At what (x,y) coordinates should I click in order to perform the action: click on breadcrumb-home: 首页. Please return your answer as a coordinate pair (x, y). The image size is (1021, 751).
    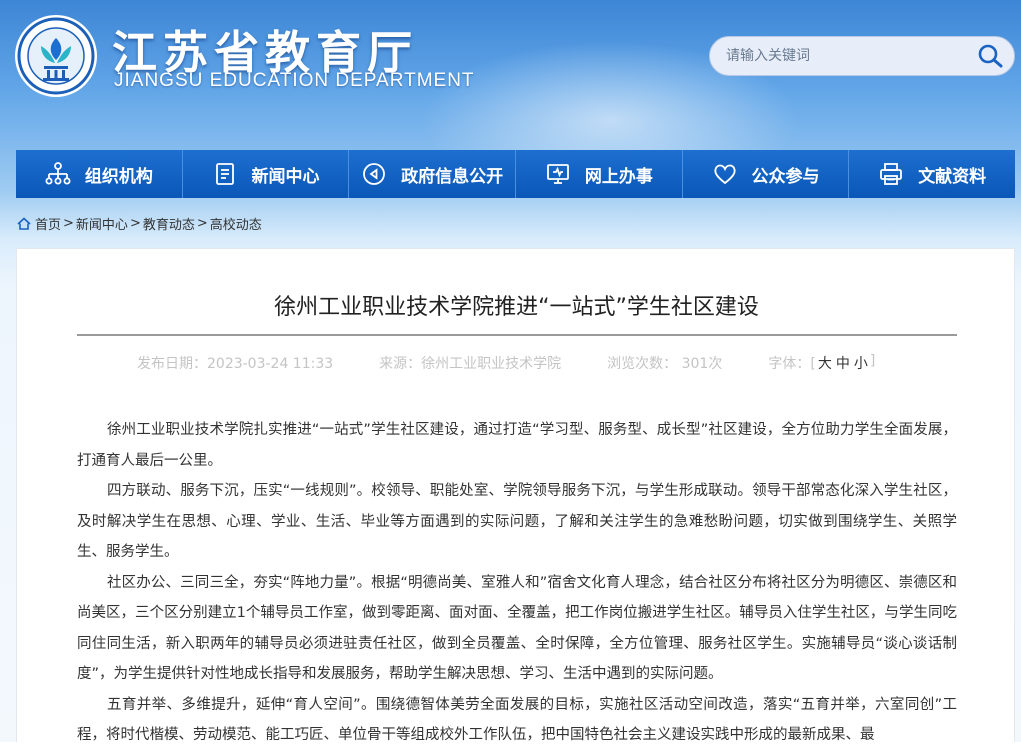
    Looking at the image, I should click on (48, 223).